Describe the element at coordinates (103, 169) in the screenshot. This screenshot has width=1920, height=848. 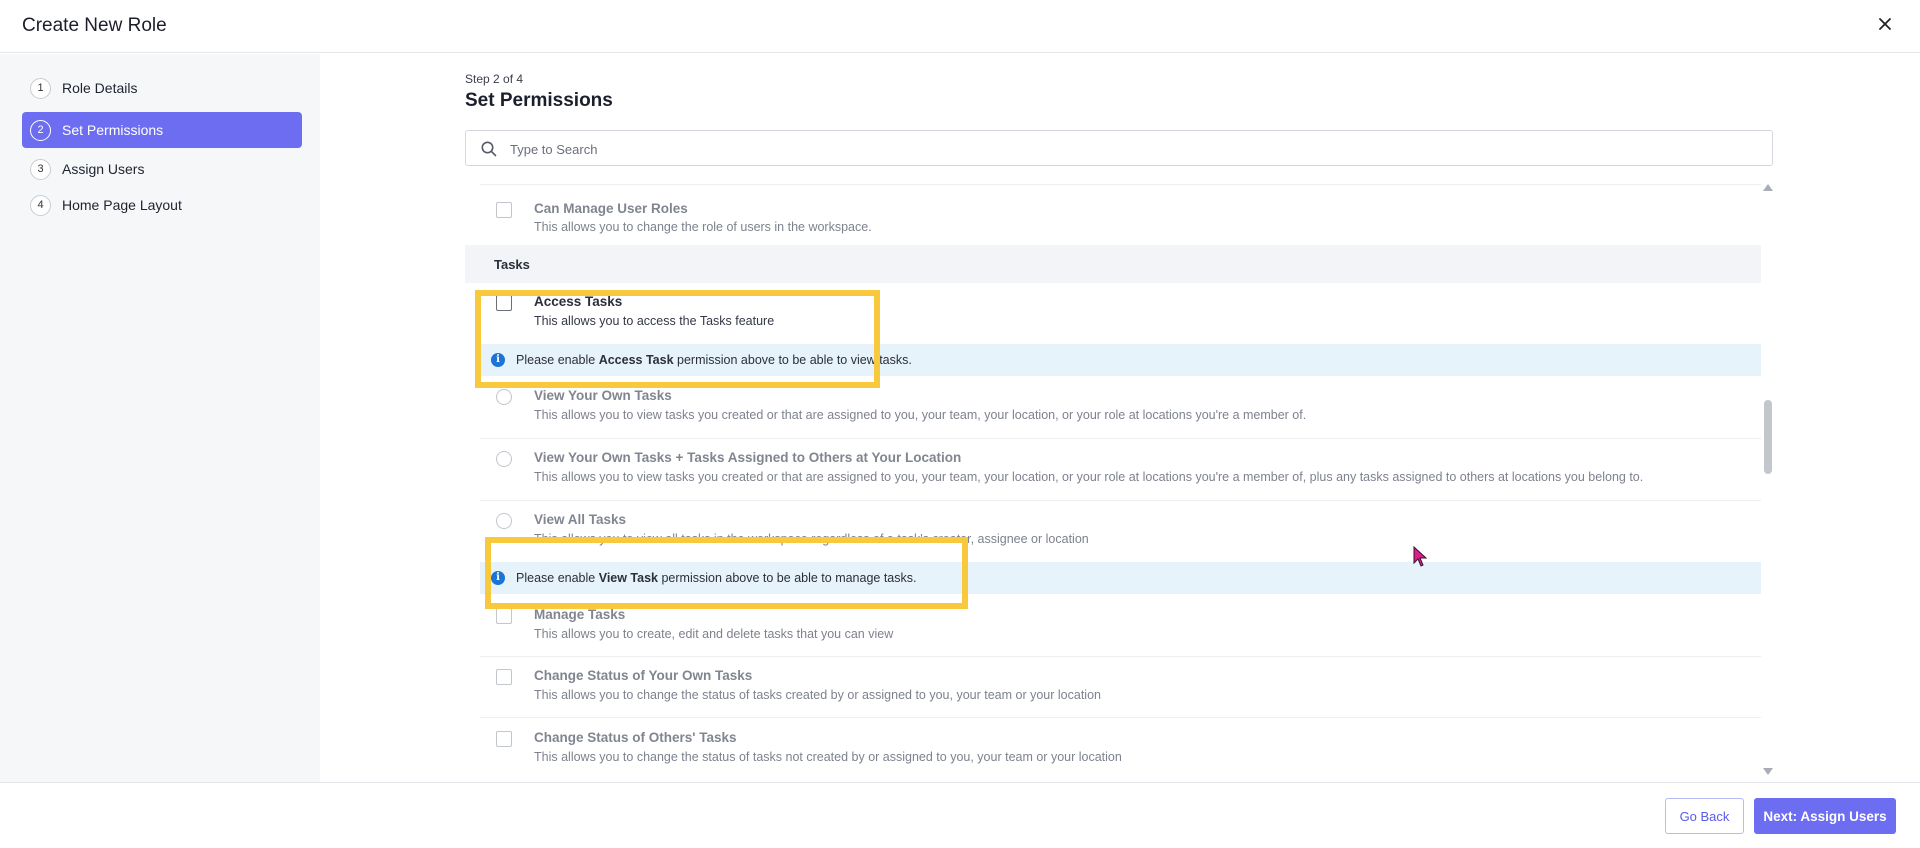
I see `step-label: Assign Users` at that location.